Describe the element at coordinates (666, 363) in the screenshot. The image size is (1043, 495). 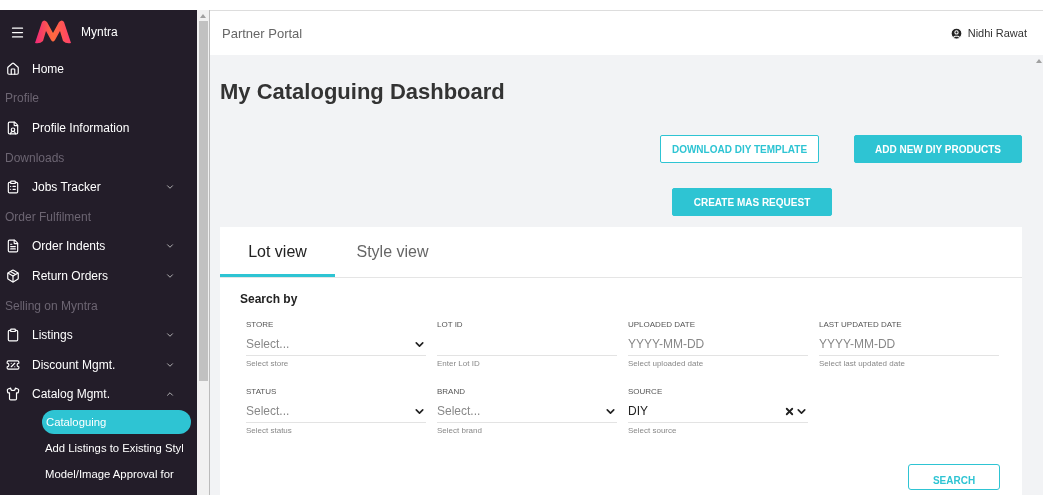
I see `field-hint: Select uploaded date` at that location.